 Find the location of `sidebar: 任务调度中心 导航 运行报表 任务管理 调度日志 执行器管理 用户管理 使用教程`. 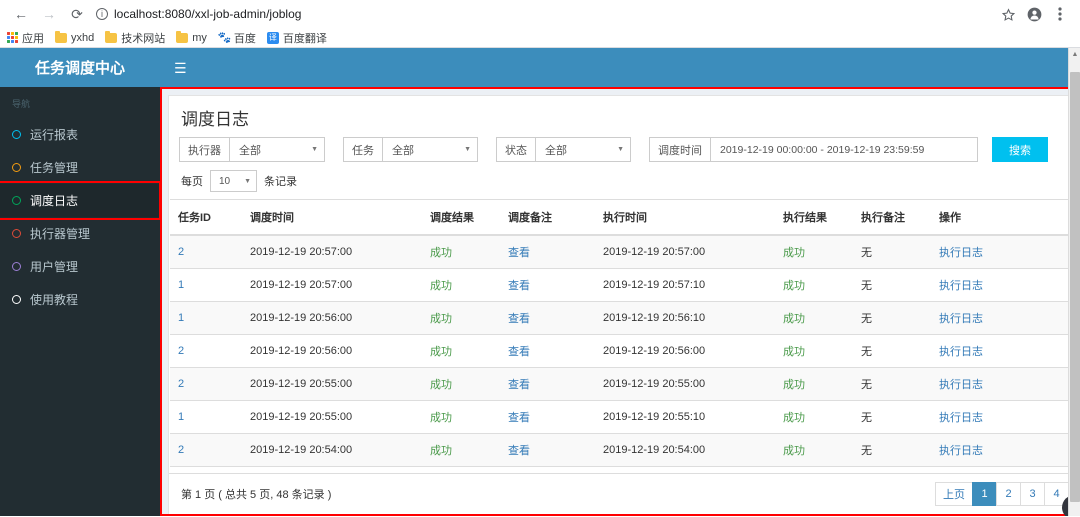

sidebar: 任务调度中心 导航 运行报表 任务管理 调度日志 执行器管理 用户管理 使用教程 is located at coordinates (80, 282).